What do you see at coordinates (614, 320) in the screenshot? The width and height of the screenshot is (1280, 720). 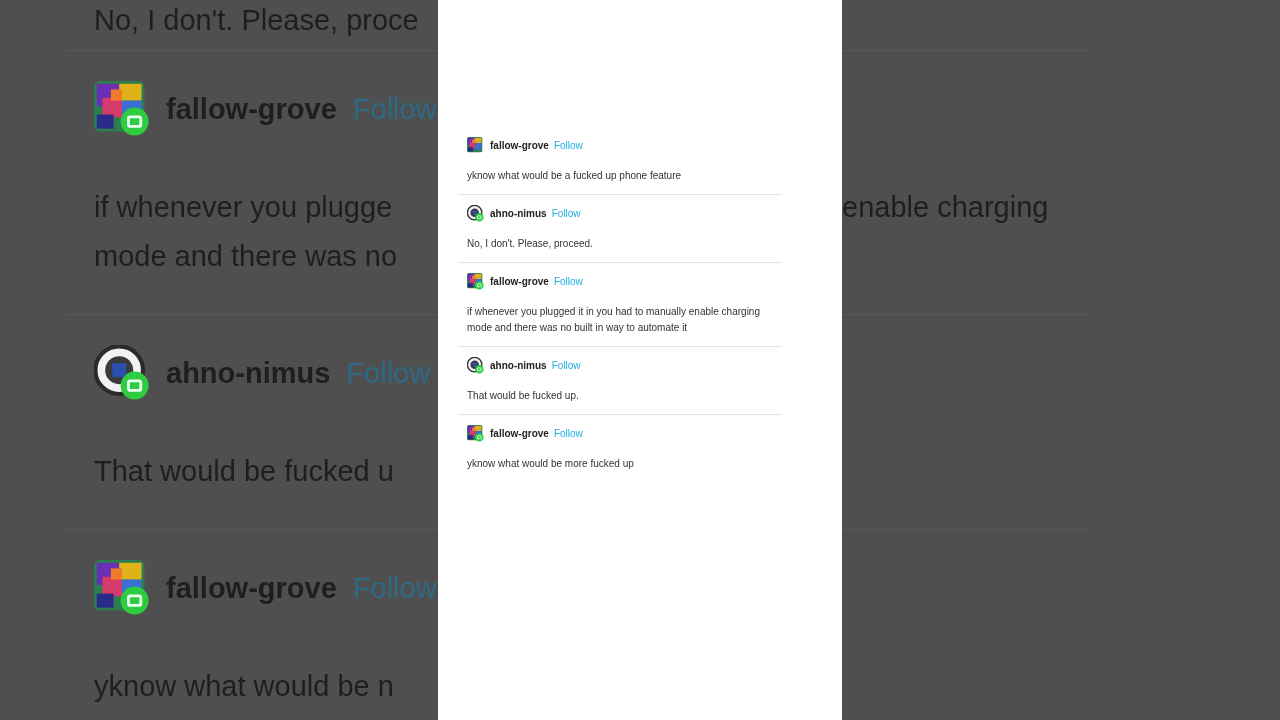 I see `post-text: if whenever you plugged it in you had to manually enable charging mode and there was no built in way to automate it` at bounding box center [614, 320].